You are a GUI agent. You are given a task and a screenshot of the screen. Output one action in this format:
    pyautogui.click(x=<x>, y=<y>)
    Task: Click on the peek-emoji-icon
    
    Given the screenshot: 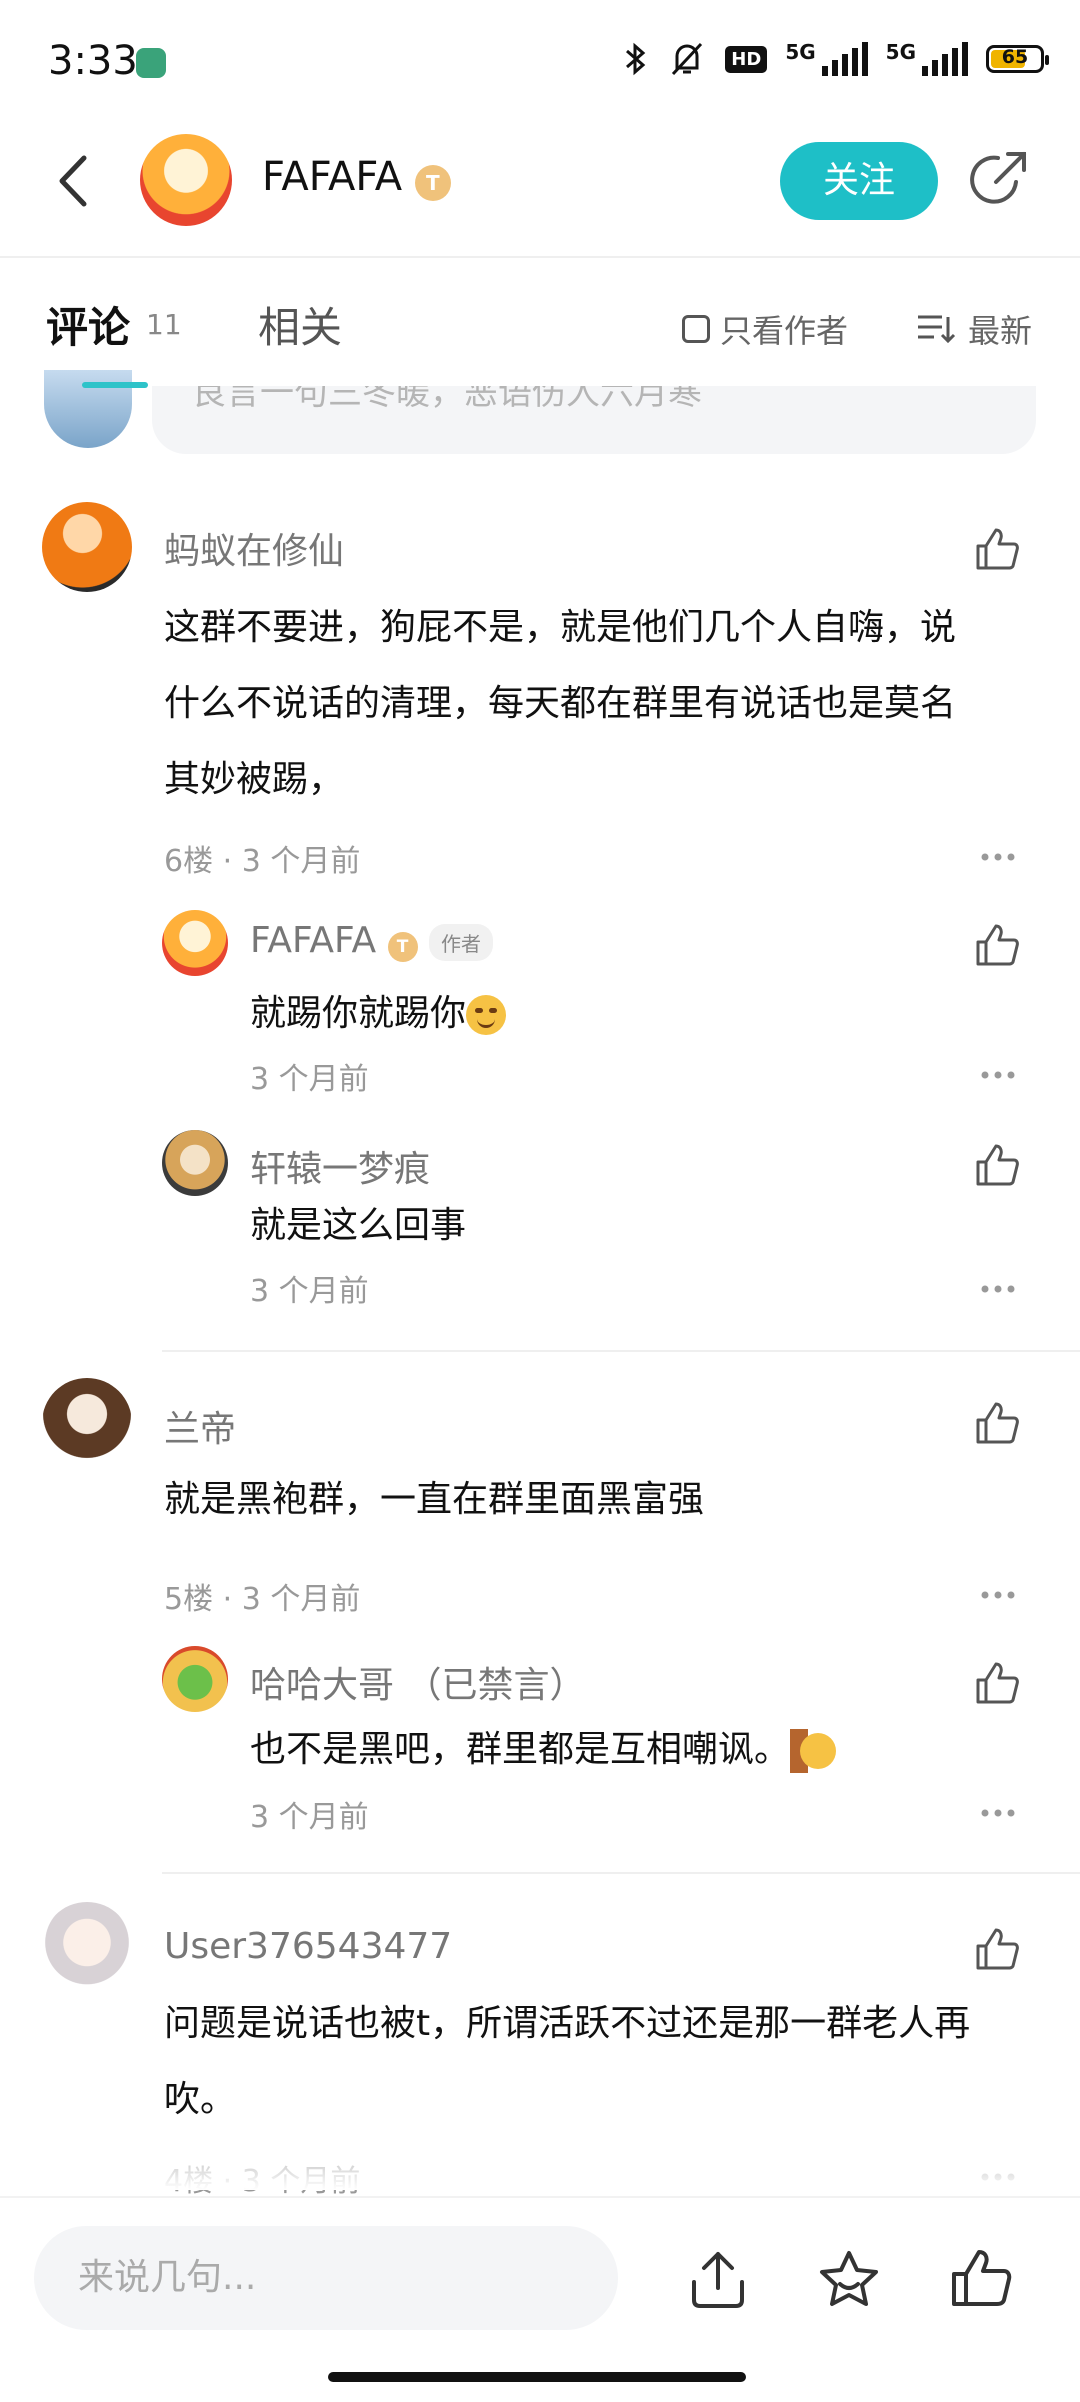 What is the action you would take?
    pyautogui.click(x=813, y=1751)
    